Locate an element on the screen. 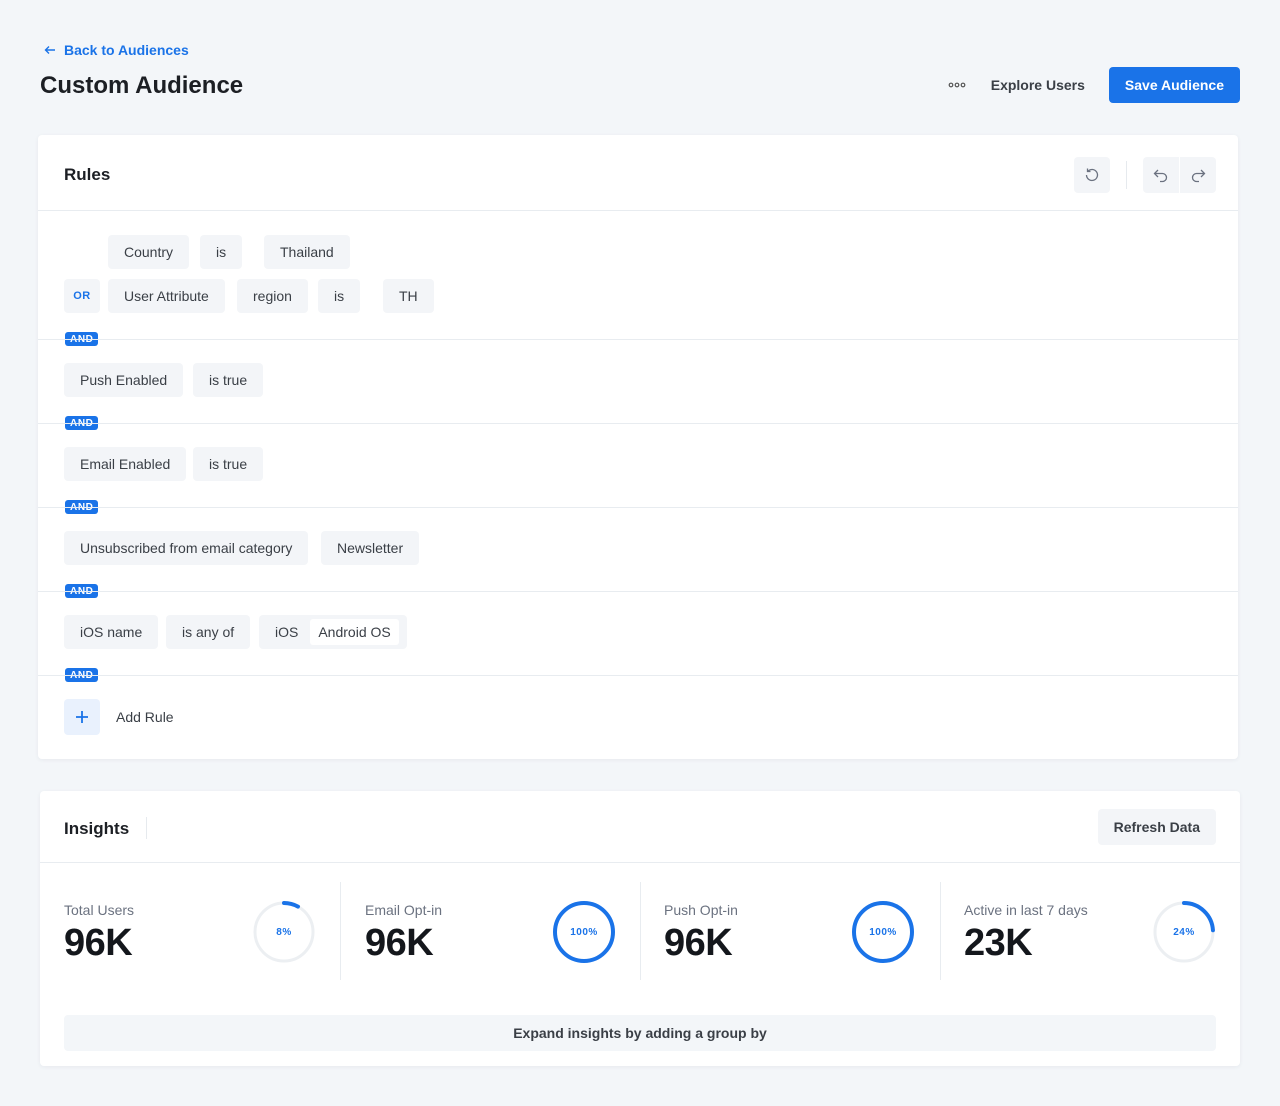 This screenshot has height=1106, width=1280. redo-button is located at coordinates (1198, 175).